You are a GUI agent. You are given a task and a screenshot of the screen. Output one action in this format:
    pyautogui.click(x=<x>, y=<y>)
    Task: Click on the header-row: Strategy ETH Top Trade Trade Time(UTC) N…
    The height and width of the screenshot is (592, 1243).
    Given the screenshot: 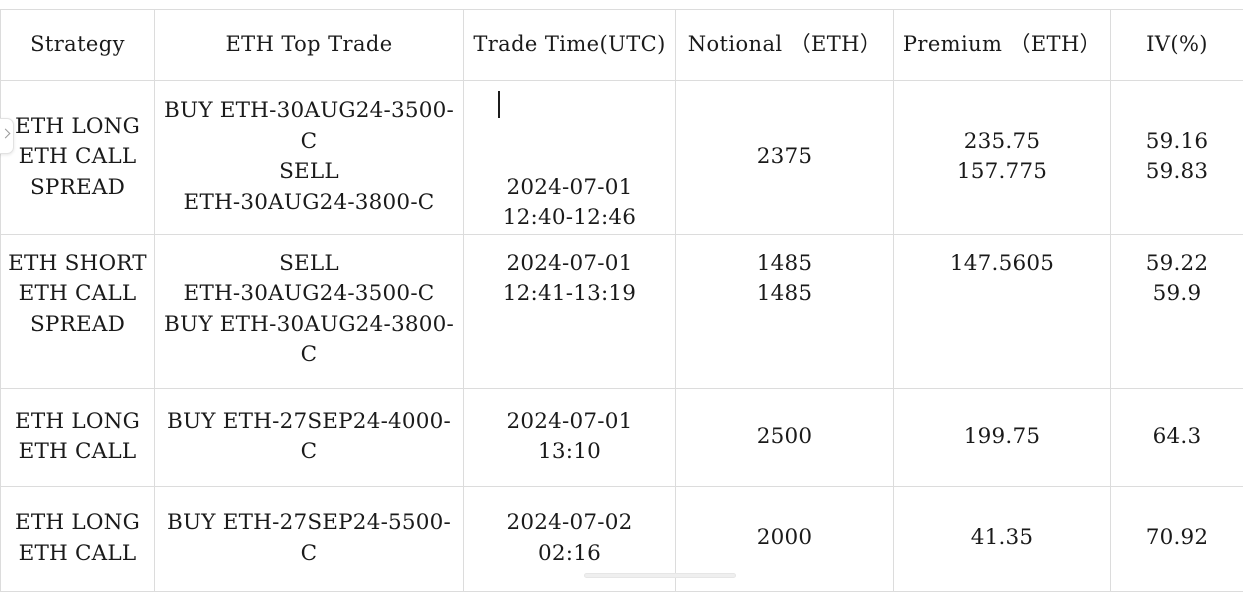 What is the action you would take?
    pyautogui.click(x=622, y=45)
    